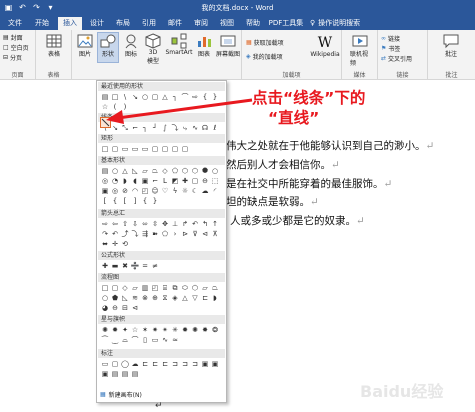 The image size is (475, 412). What do you see at coordinates (294, 118) in the screenshot?
I see `annotation-line-2: “直线”` at bounding box center [294, 118].